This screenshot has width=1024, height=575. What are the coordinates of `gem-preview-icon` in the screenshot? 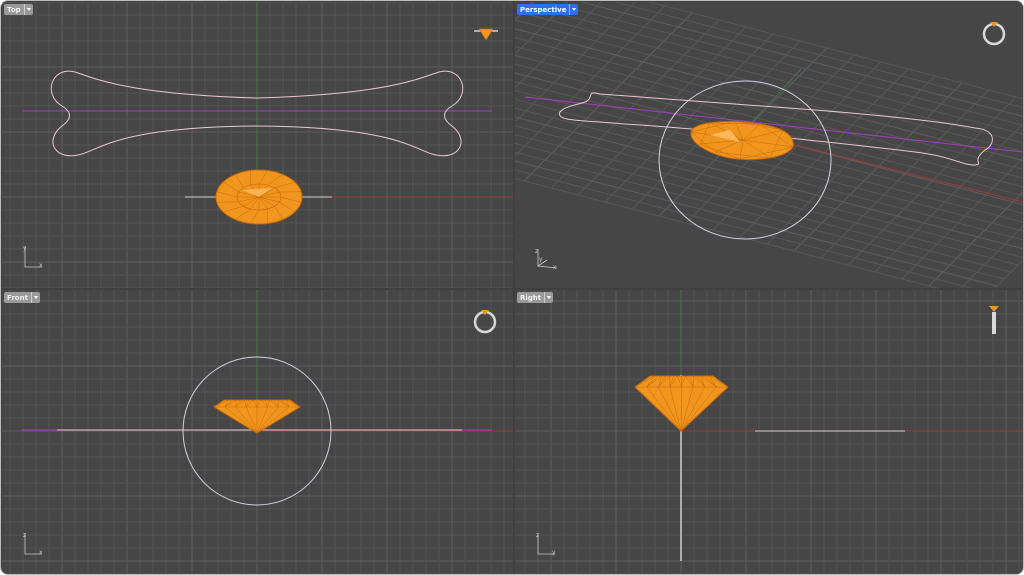 It's located at (486, 34).